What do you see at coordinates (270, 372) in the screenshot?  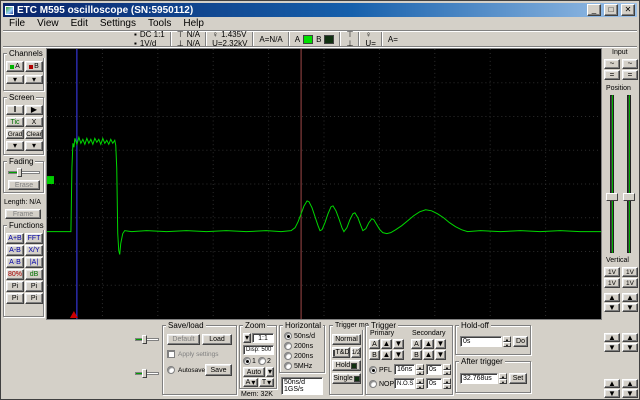 I see `zoom-auto-menu-button: ▾` at bounding box center [270, 372].